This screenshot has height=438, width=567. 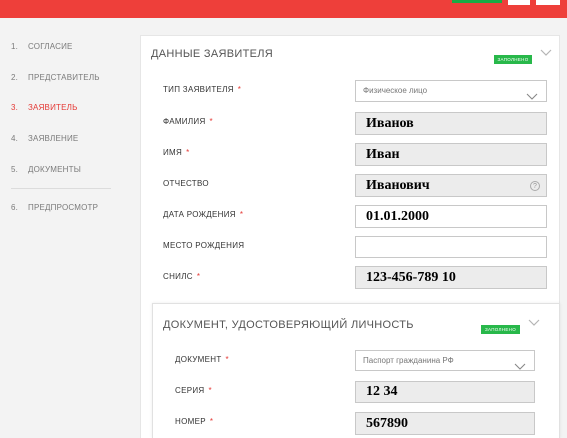 I want to click on patronymic-label: ОТЧЕСТВО, so click(x=186, y=183).